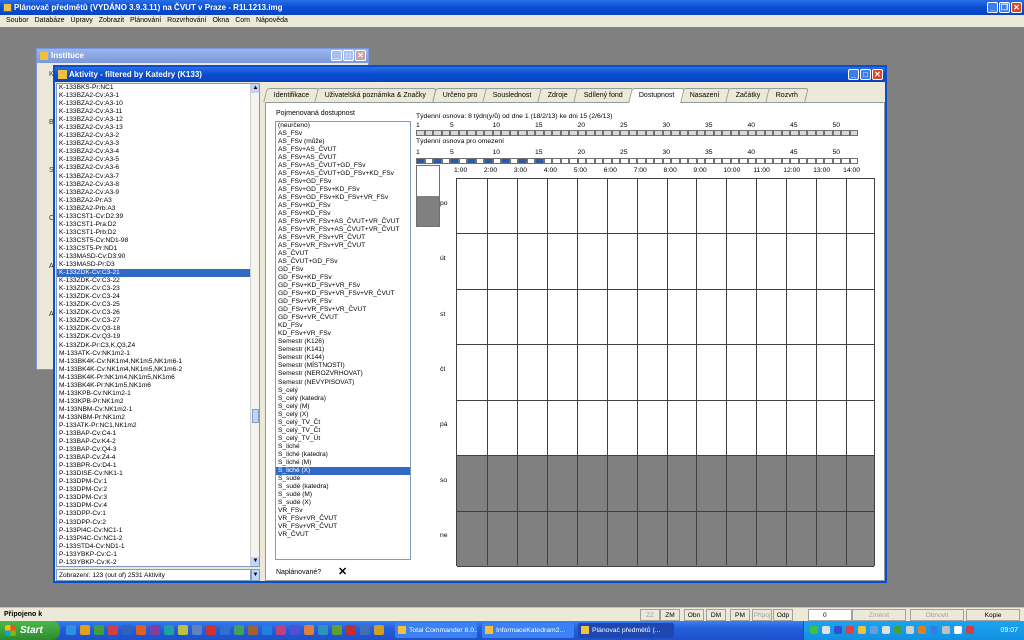  What do you see at coordinates (343, 206) in the screenshot?
I see `list-item: AS_FSv+KD_FSv` at bounding box center [343, 206].